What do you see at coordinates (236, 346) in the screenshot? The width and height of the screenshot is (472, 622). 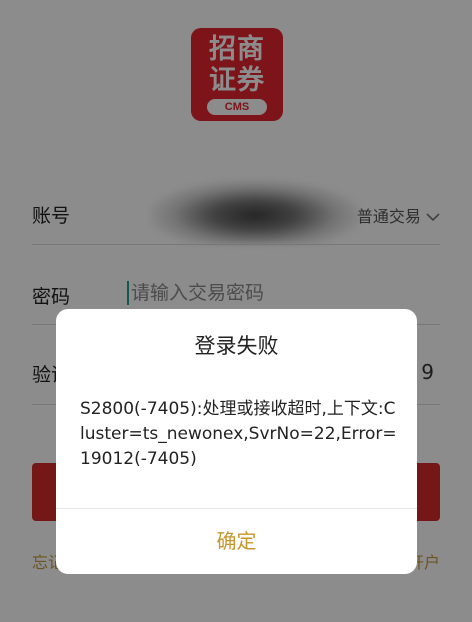 I see `dialog-title: 登录失败` at bounding box center [236, 346].